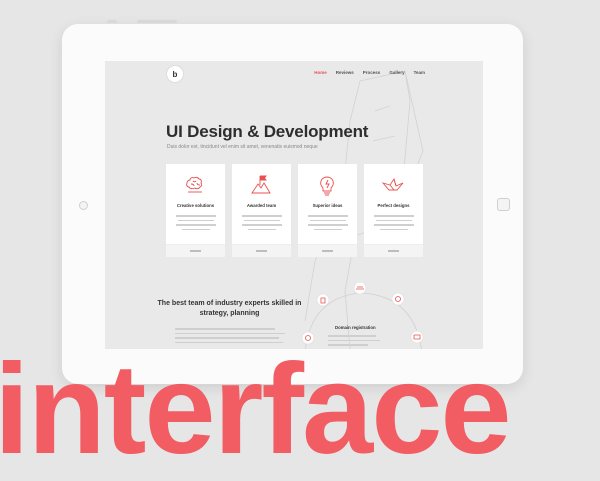 This screenshot has width=600, height=481. What do you see at coordinates (195, 210) in the screenshot?
I see `feature-card-creative: Creative solutions` at bounding box center [195, 210].